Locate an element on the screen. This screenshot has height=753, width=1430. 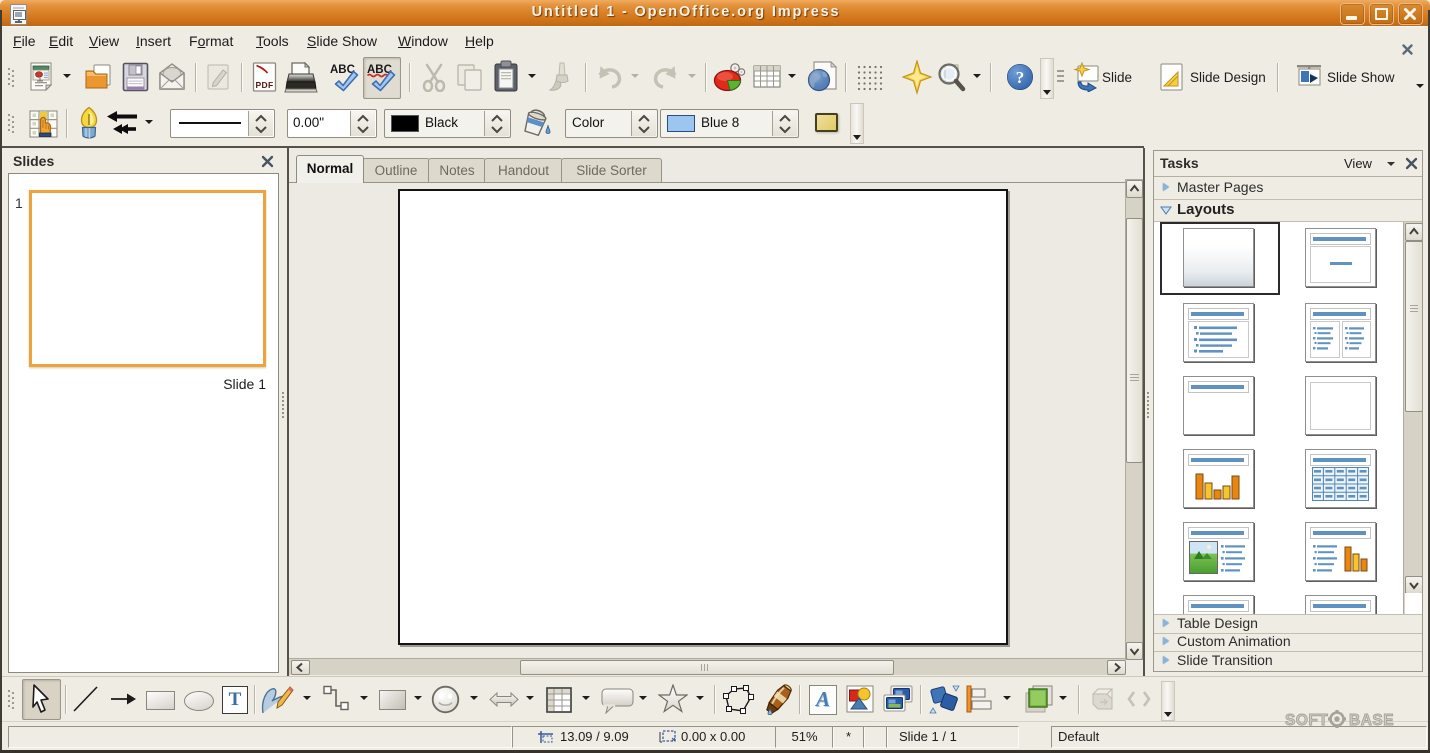
svg-text: SOFT is located at coordinates (1306, 720).